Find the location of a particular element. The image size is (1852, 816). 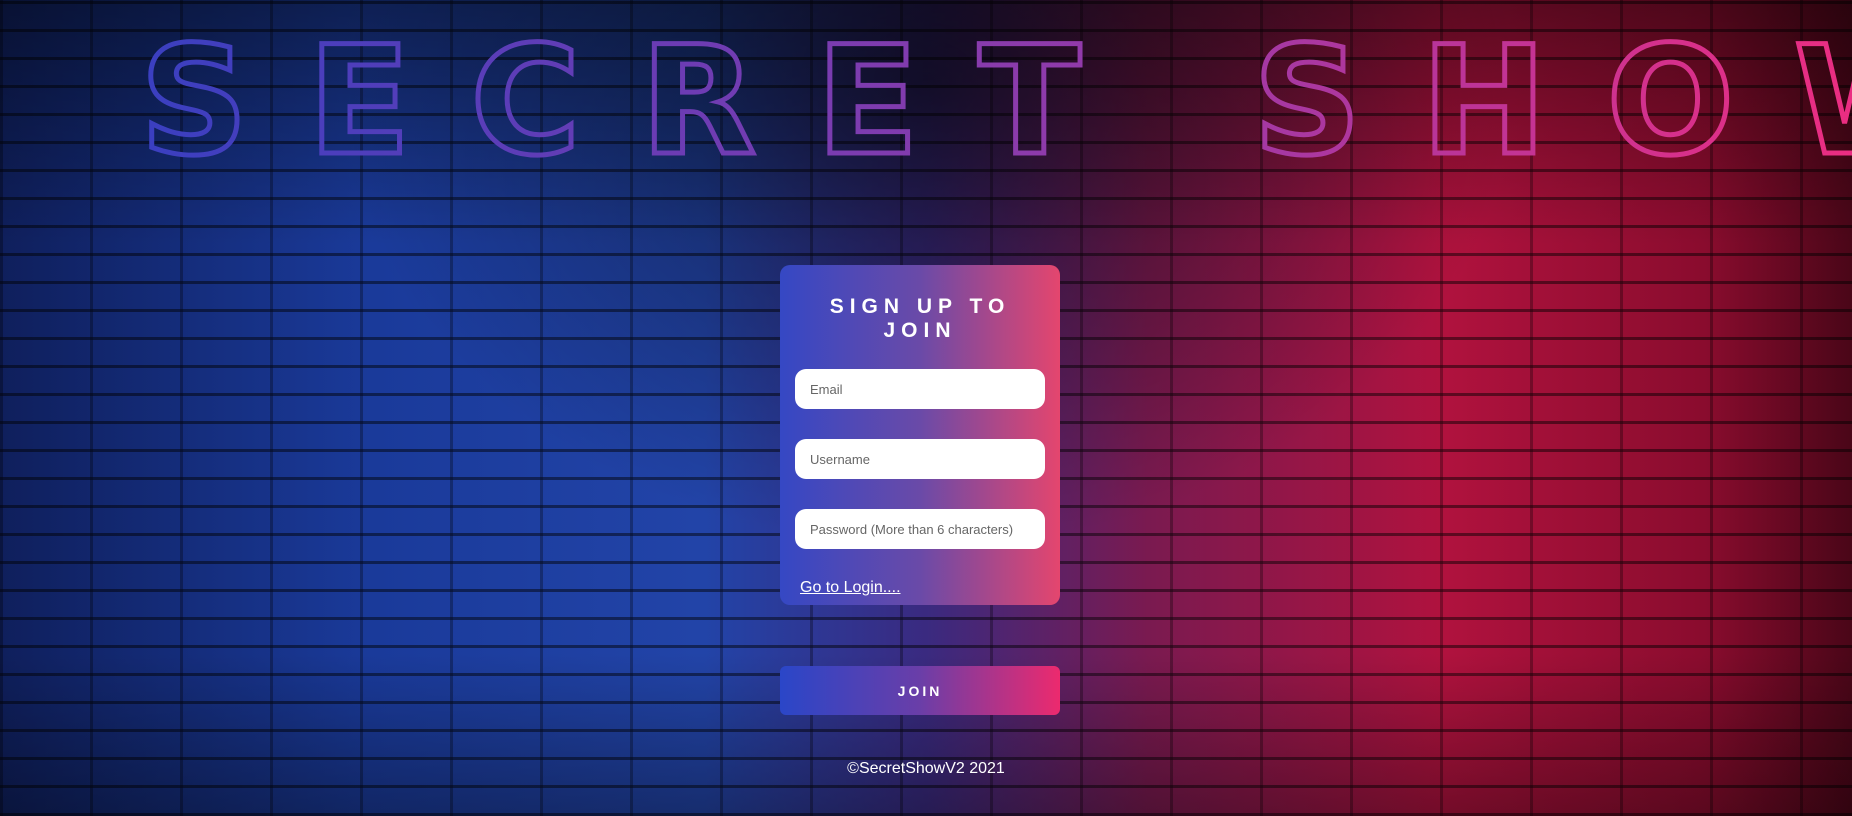

username-field is located at coordinates (920, 459).